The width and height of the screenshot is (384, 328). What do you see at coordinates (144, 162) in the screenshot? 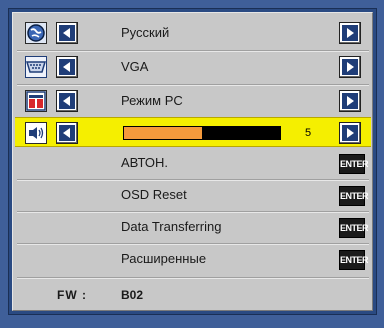
I see `auto-adjust-label: АВТОН.` at bounding box center [144, 162].